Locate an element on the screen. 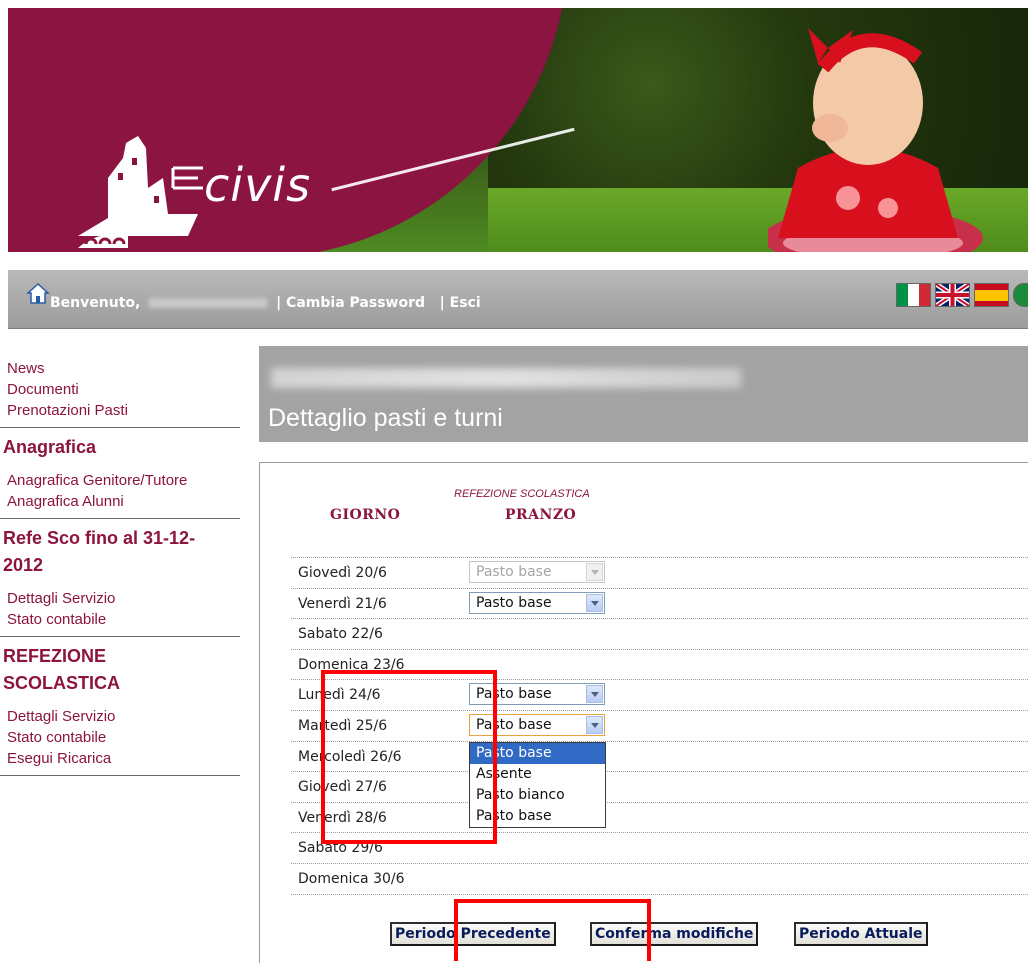 The height and width of the screenshot is (963, 1028). uk-flag-icon is located at coordinates (952, 295).